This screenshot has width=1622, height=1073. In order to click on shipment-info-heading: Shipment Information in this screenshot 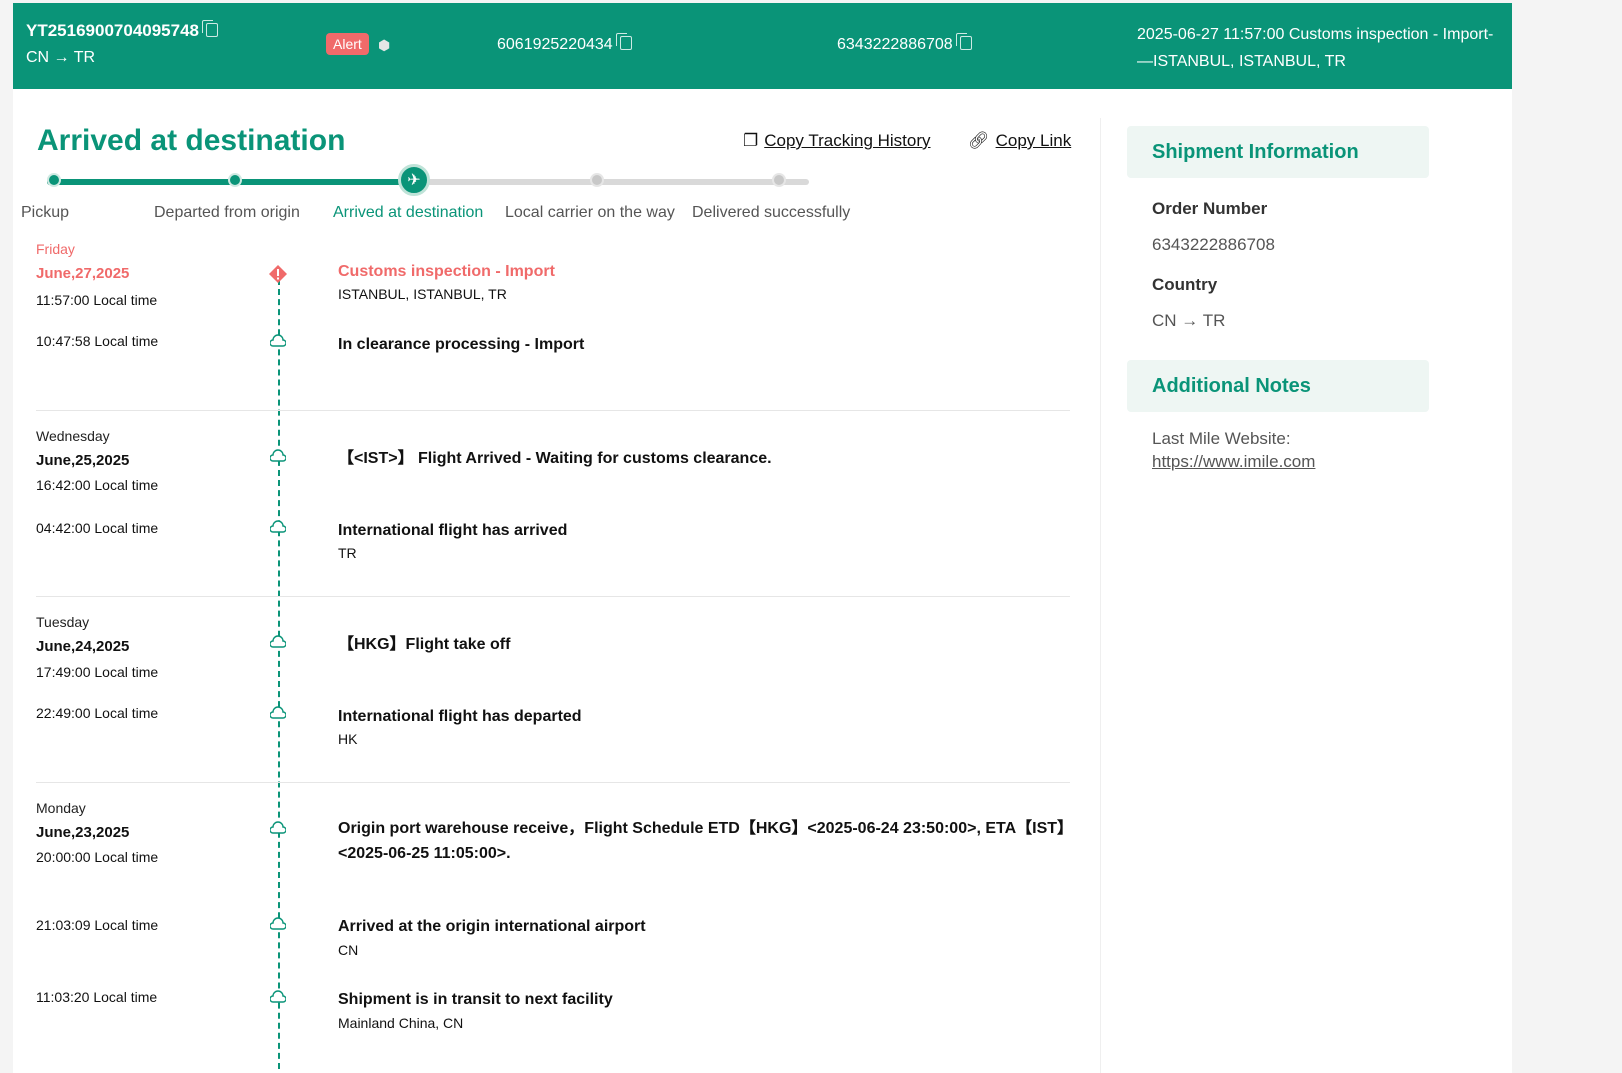, I will do `click(1278, 152)`.